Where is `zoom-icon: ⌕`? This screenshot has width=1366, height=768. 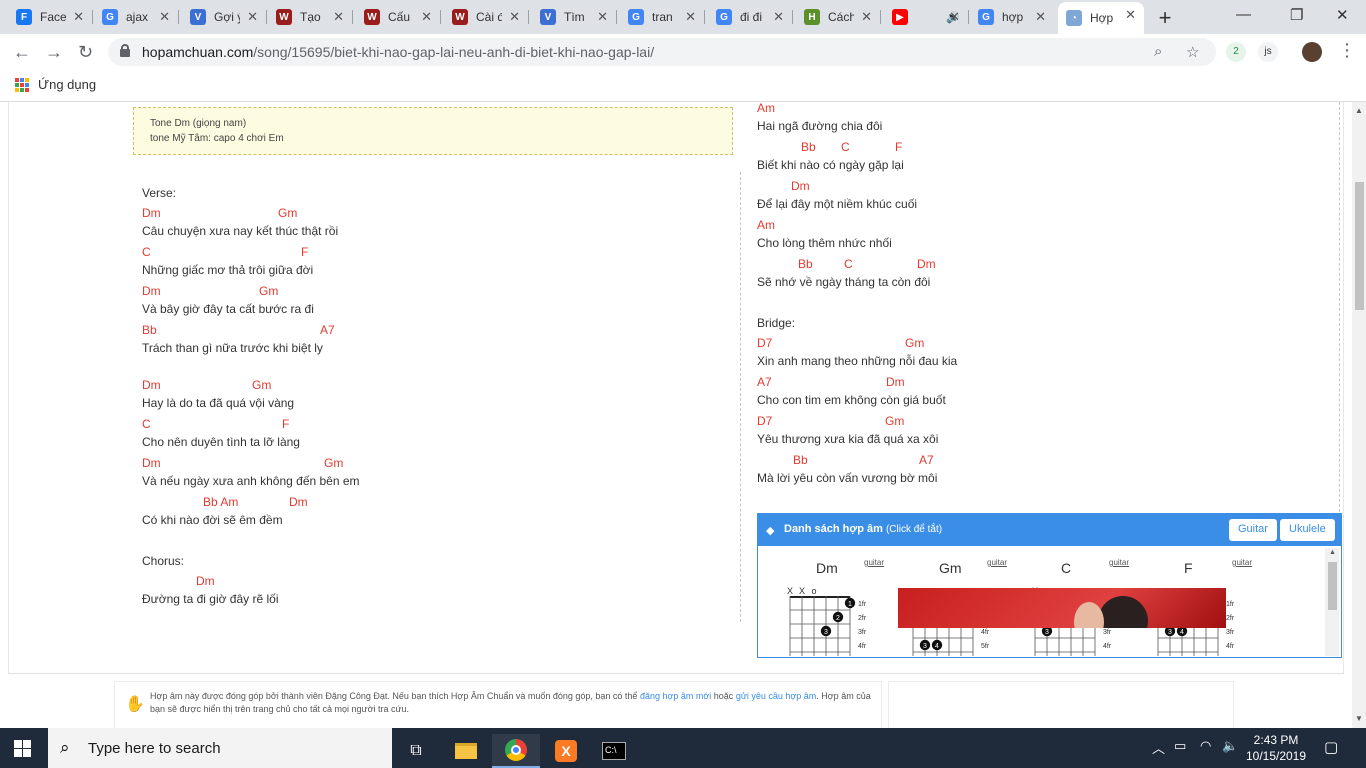 zoom-icon: ⌕ is located at coordinates (1158, 51).